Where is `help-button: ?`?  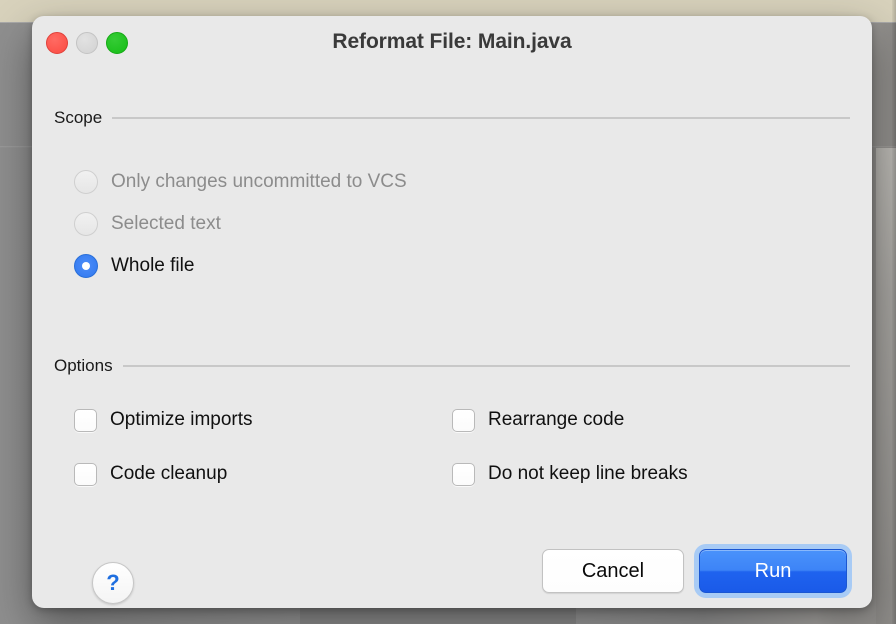
help-button: ? is located at coordinates (113, 583).